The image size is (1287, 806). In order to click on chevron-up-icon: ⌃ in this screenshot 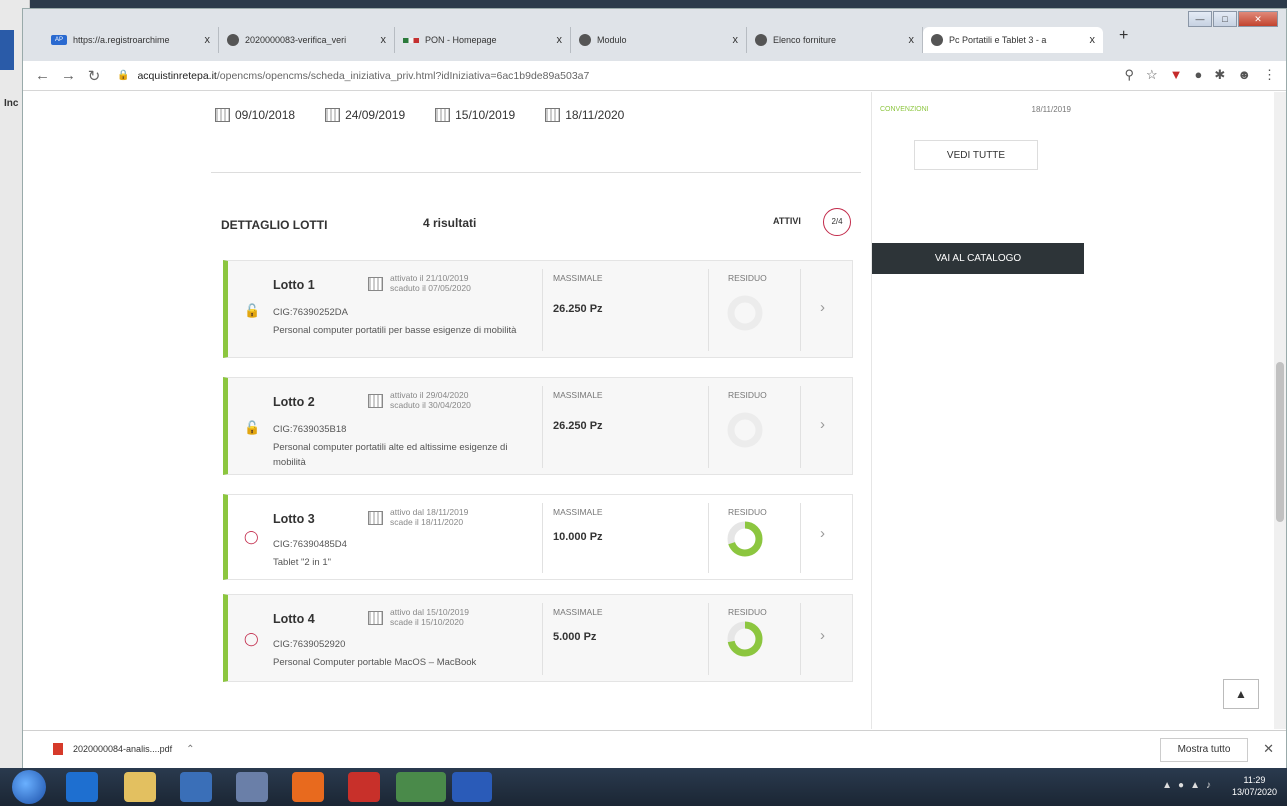, I will do `click(190, 749)`.